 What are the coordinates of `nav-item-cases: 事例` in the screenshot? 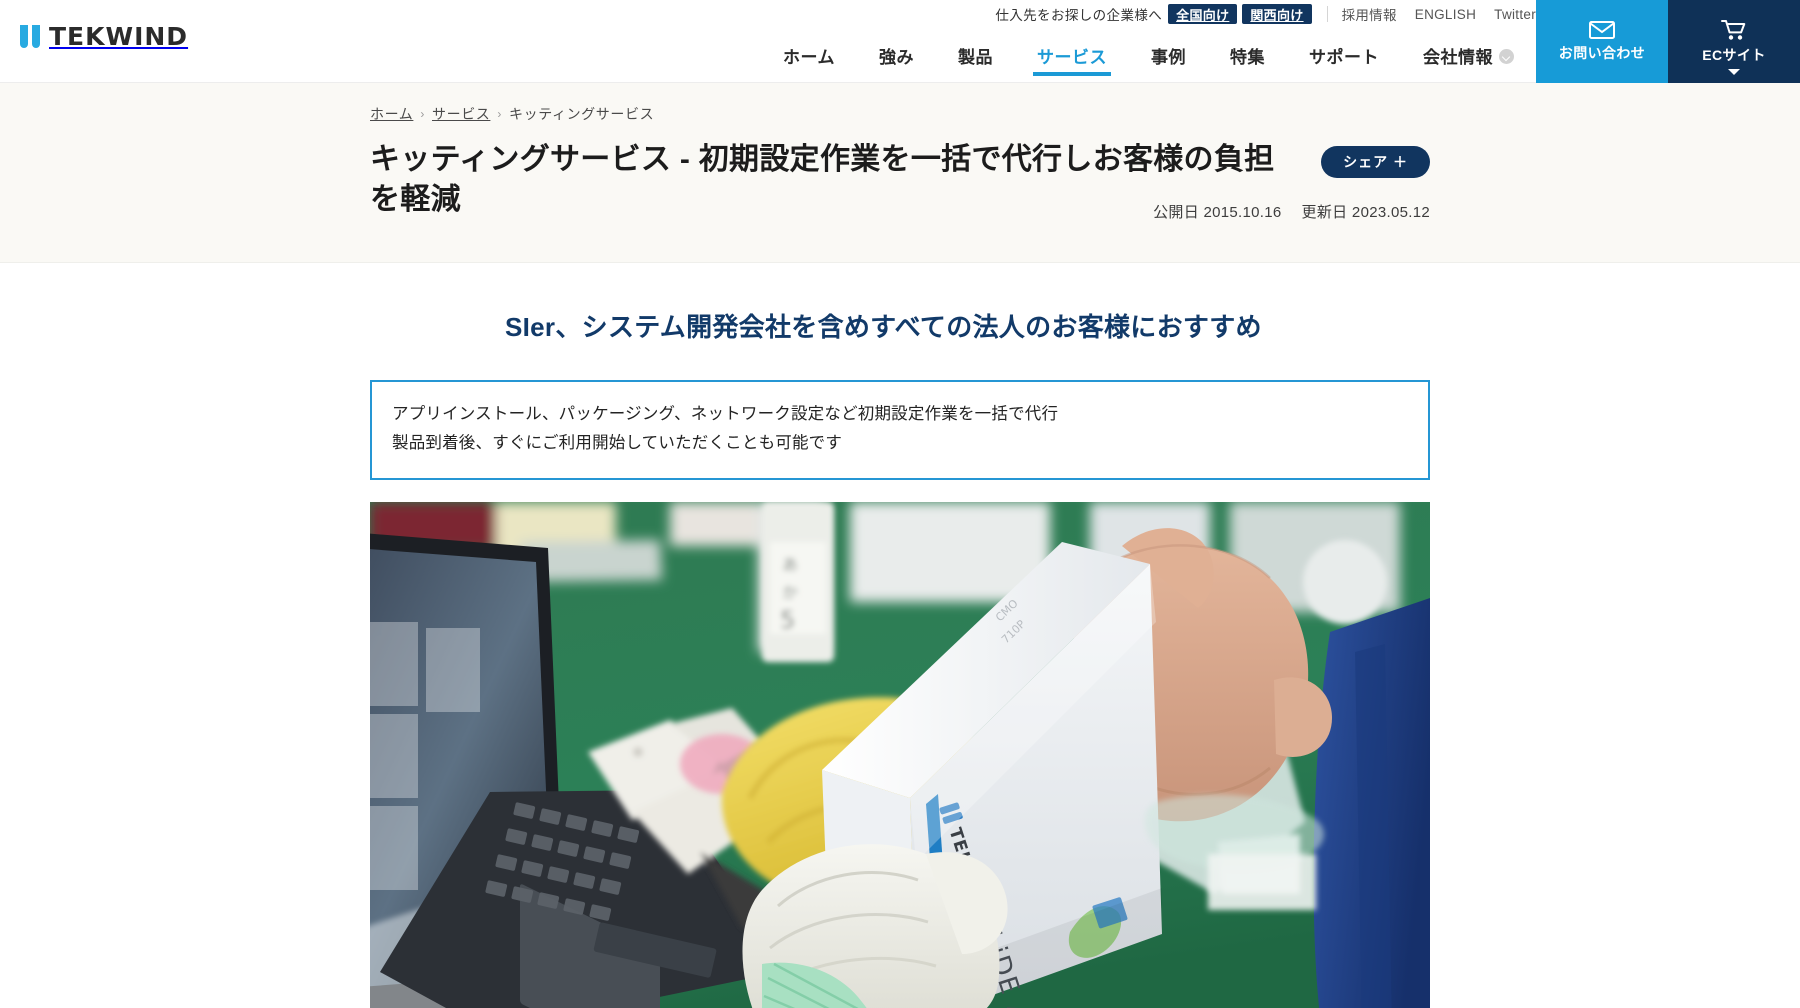 It's located at (1168, 55).